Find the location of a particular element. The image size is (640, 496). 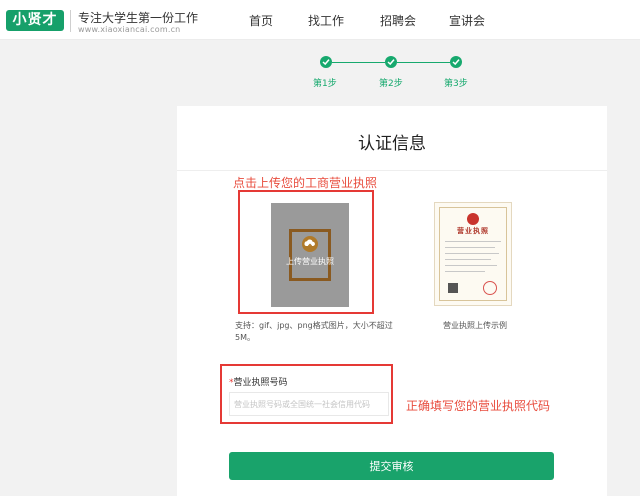

sample-caption: 营业执照上传示例 is located at coordinates (475, 325).